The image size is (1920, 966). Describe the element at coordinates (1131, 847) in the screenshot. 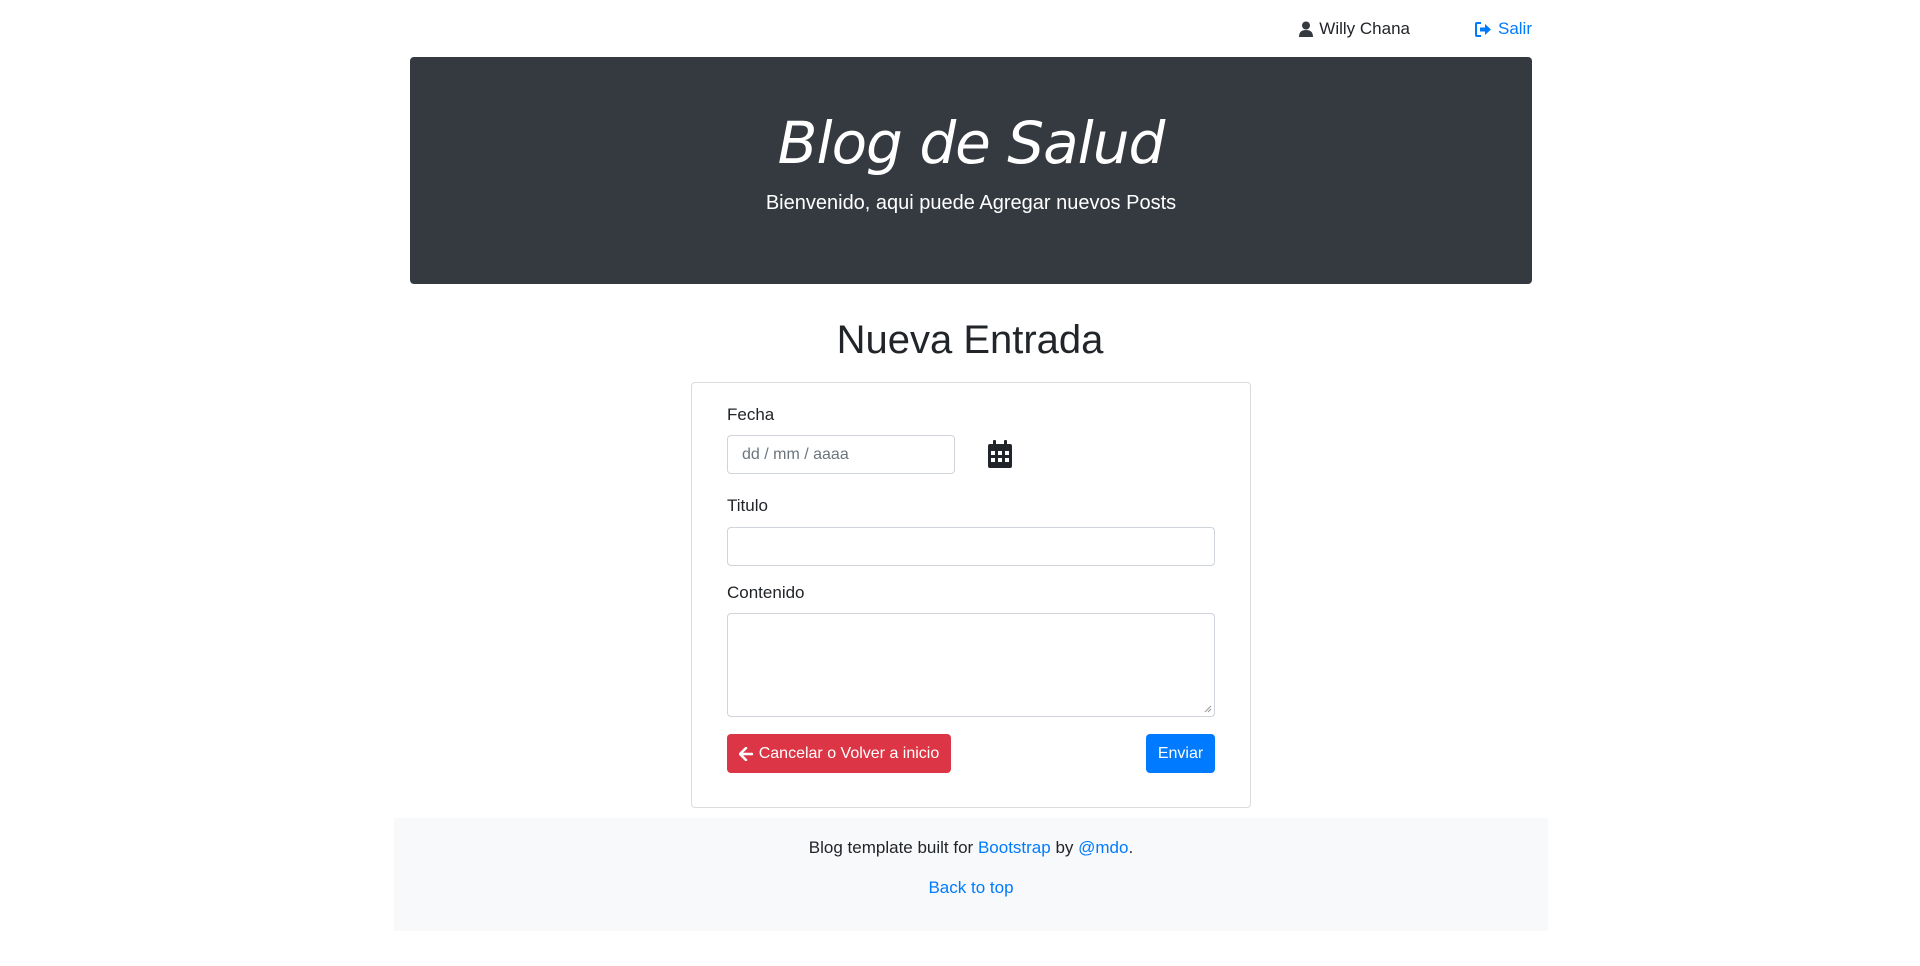

I see `footer-text-after: .` at that location.